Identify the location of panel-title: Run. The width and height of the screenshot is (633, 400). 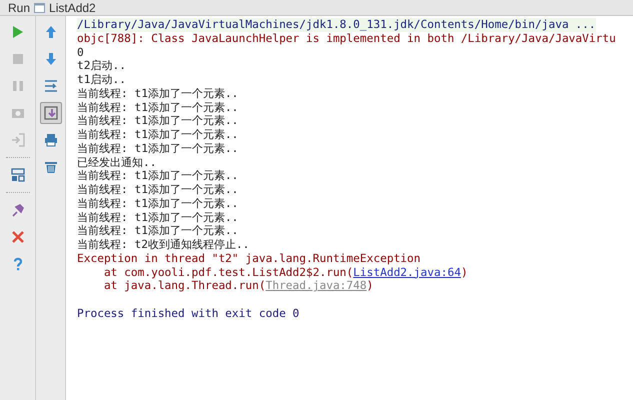
(19, 8).